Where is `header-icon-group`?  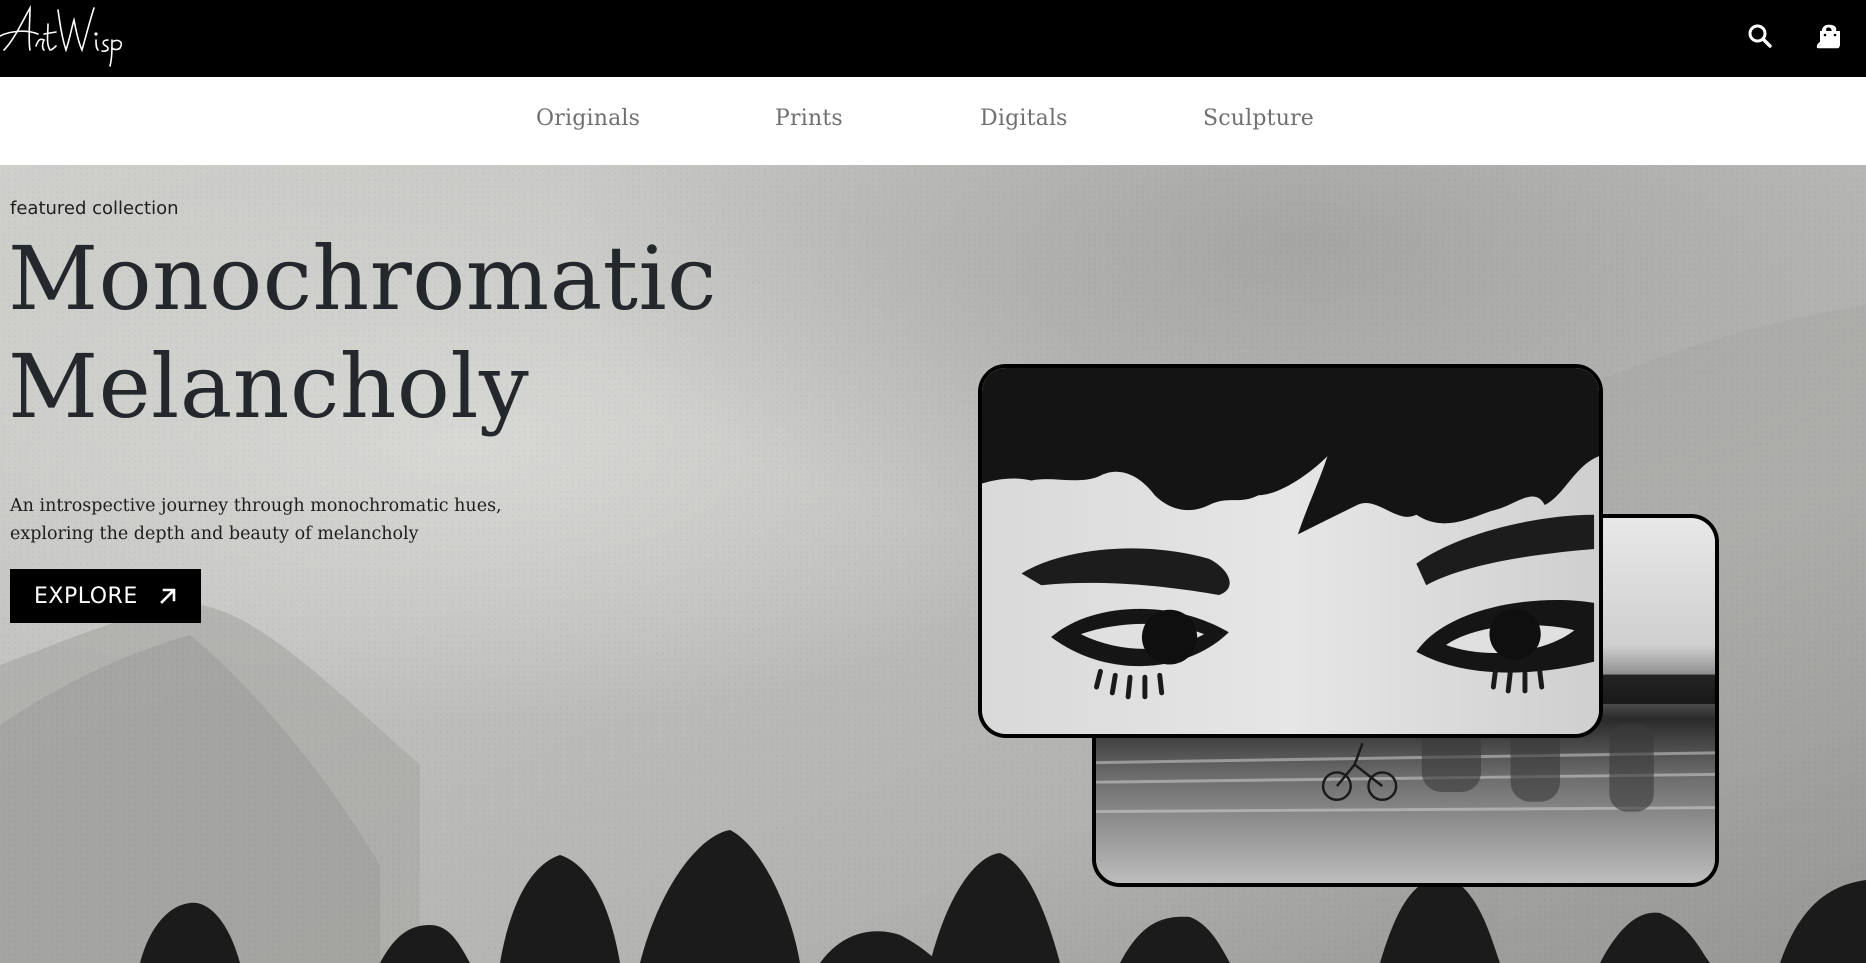
header-icon-group is located at coordinates (1756, 36).